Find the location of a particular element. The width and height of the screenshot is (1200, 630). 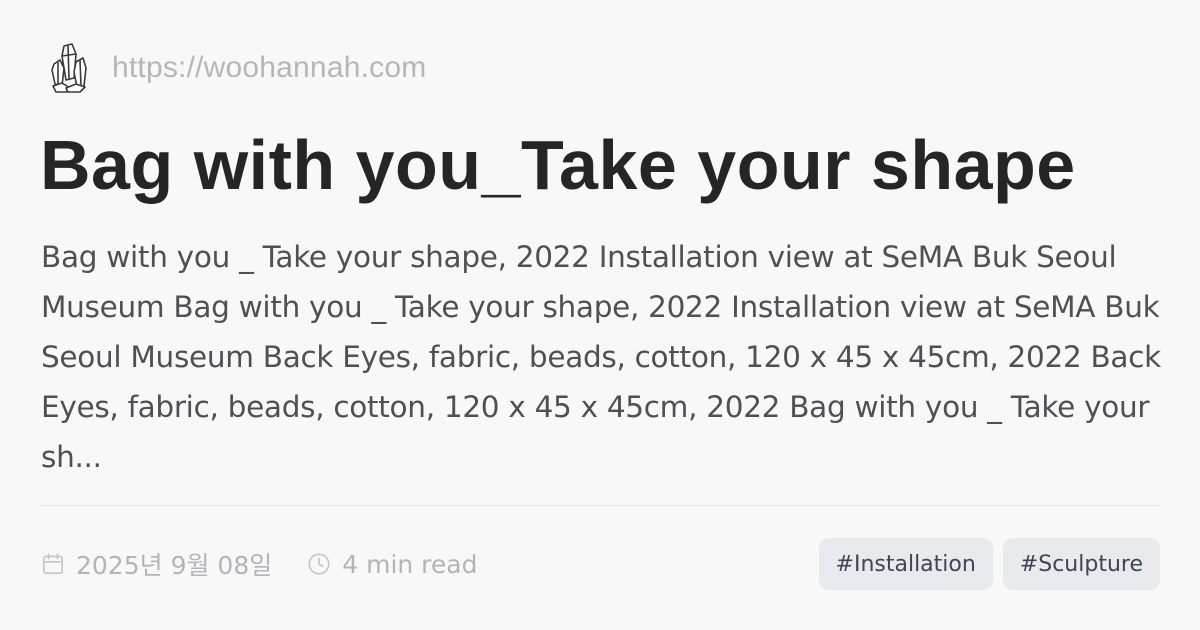

post-read-time: 4 min read is located at coordinates (391, 564).